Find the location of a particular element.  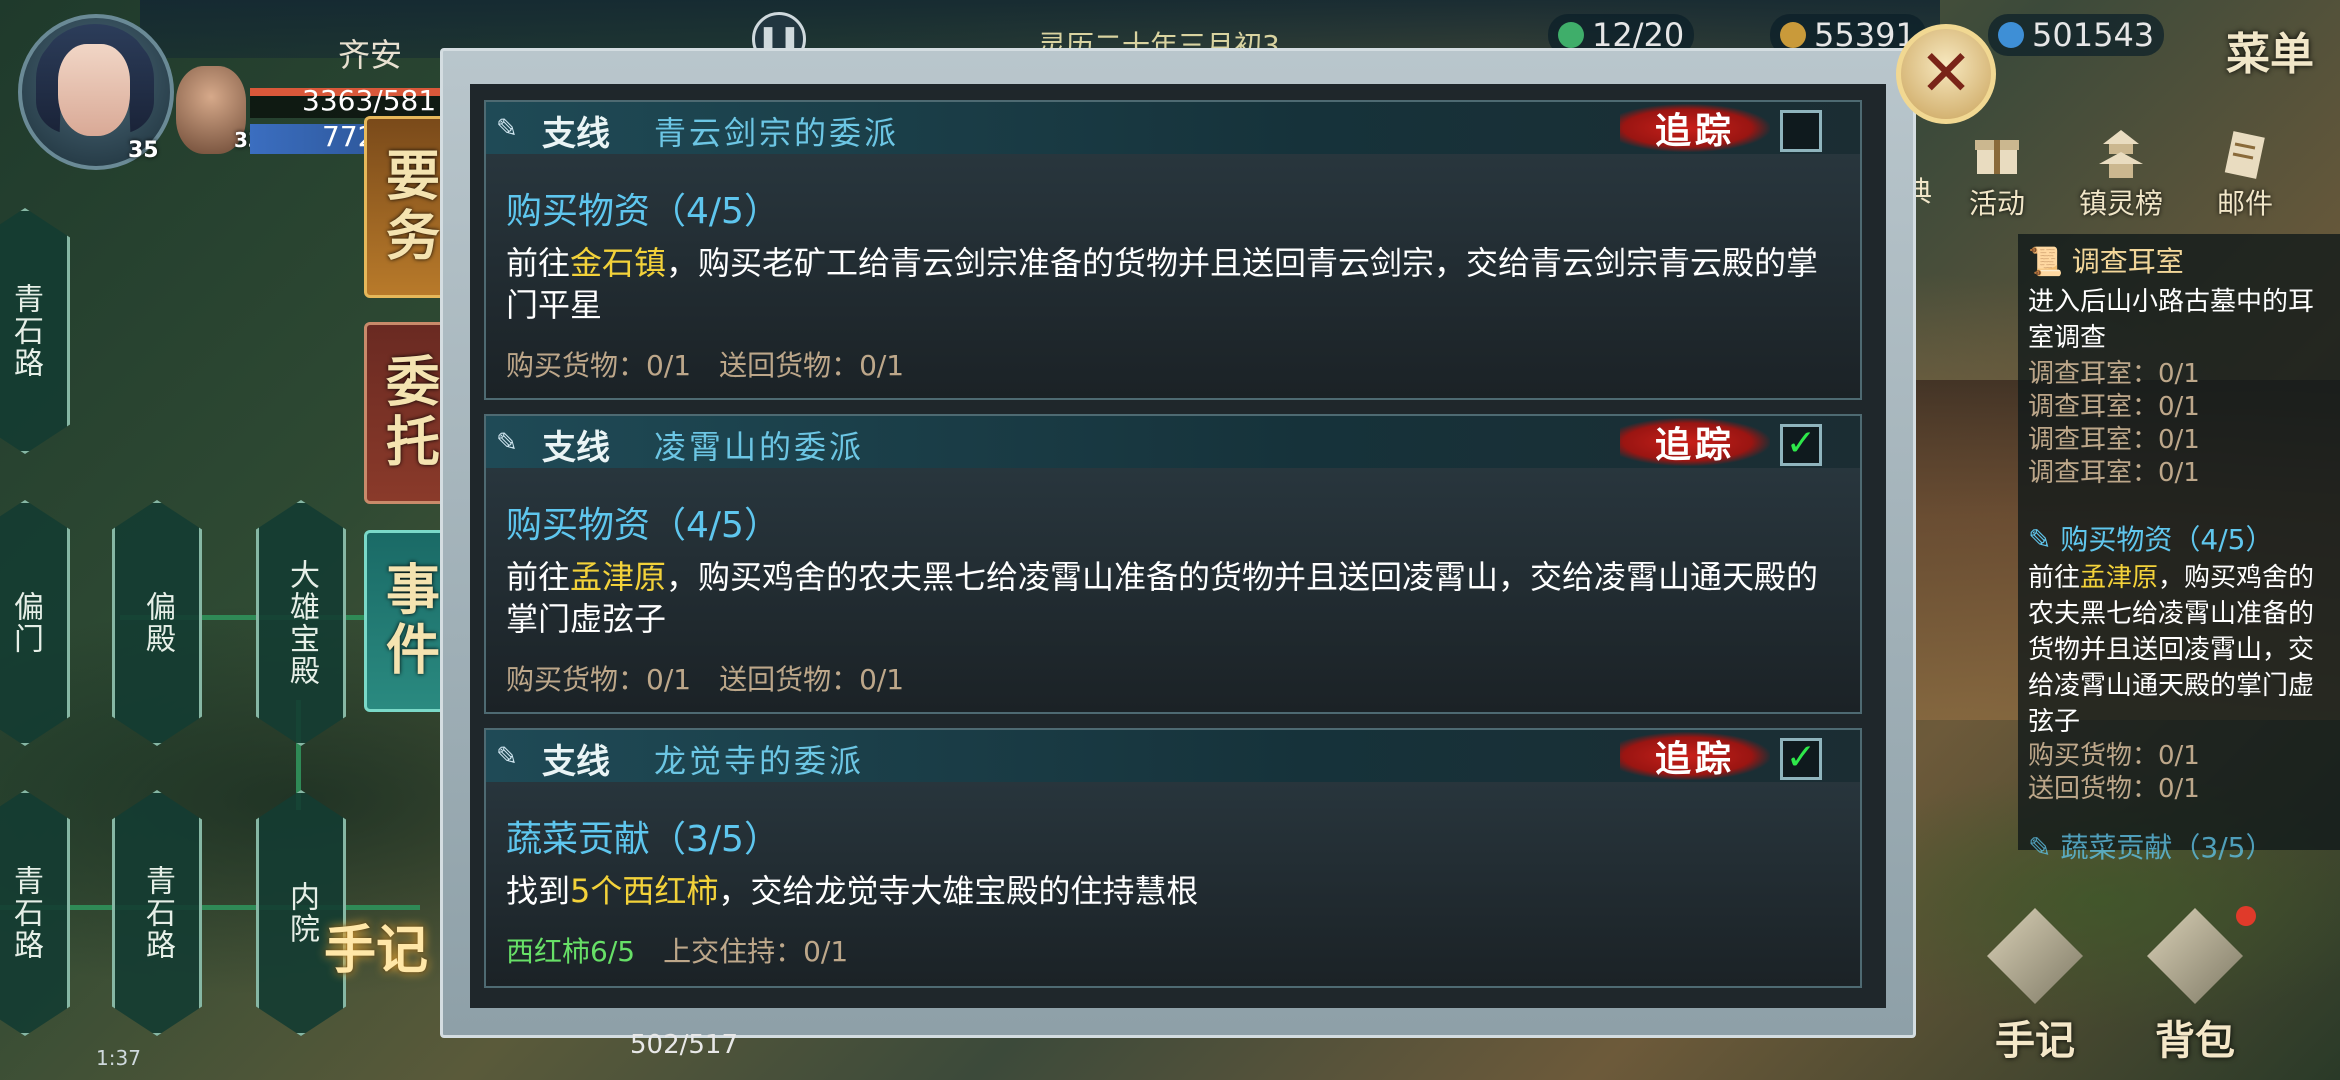

tracker-title-text: 蔬菜贡献（3/5） is located at coordinates (2167, 847).